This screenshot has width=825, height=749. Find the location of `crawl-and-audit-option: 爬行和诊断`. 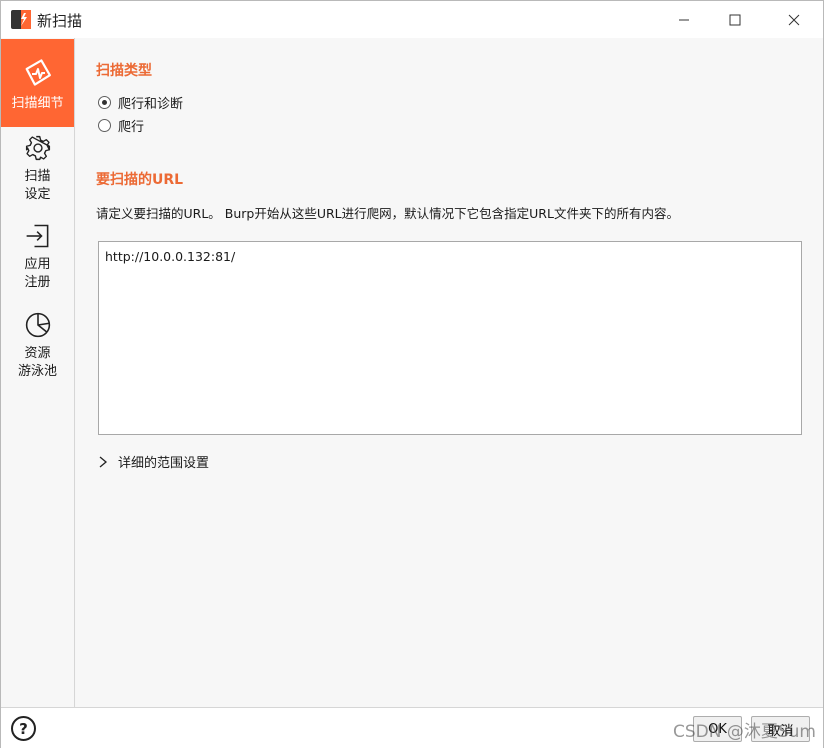

crawl-and-audit-option: 爬行和诊断 is located at coordinates (140, 102).